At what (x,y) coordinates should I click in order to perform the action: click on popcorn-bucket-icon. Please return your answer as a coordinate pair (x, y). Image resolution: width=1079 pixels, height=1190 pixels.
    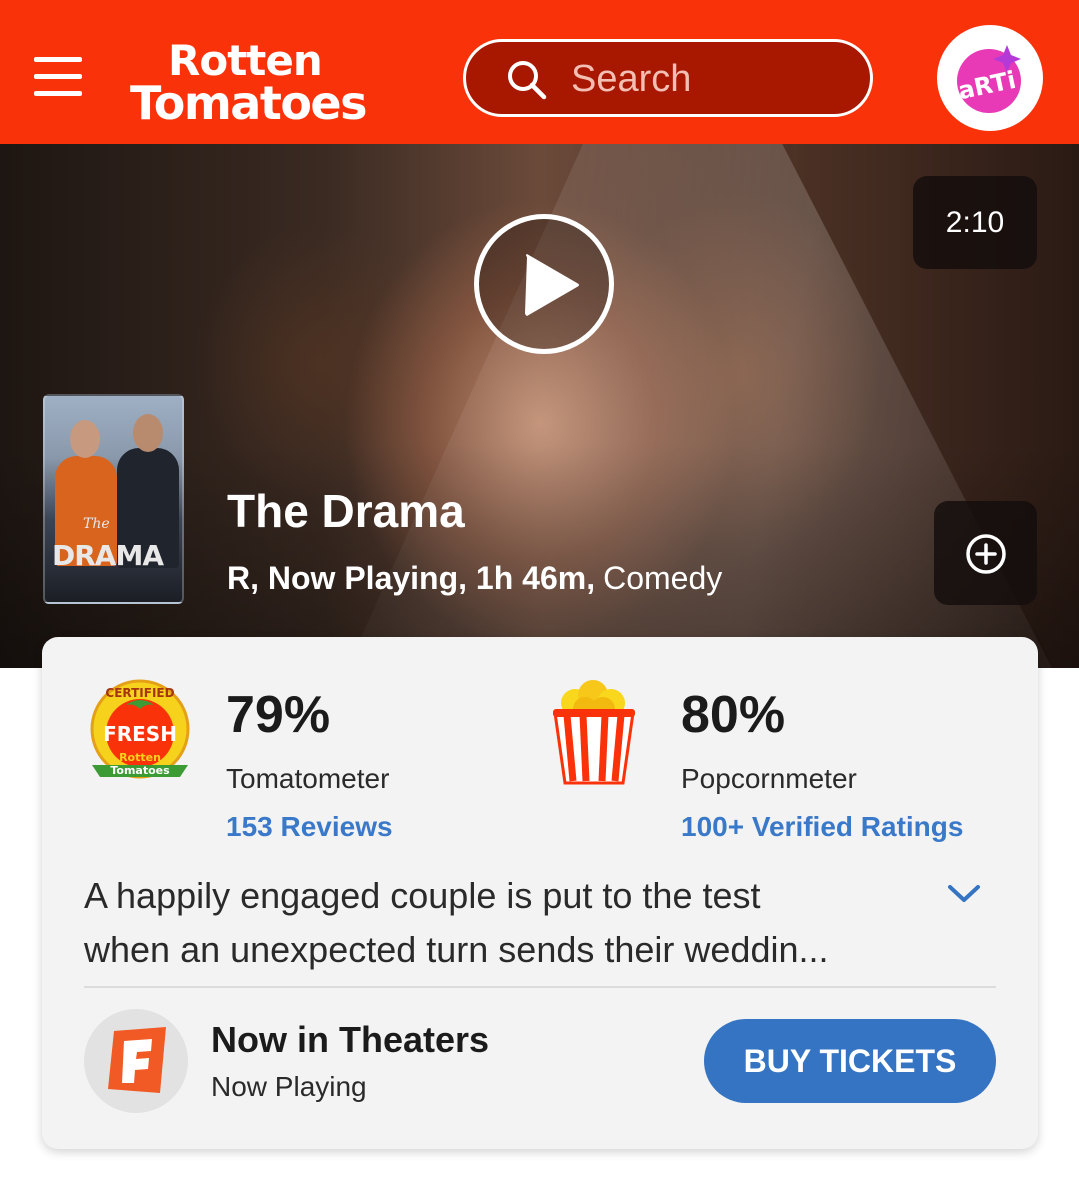
    Looking at the image, I should click on (594, 732).